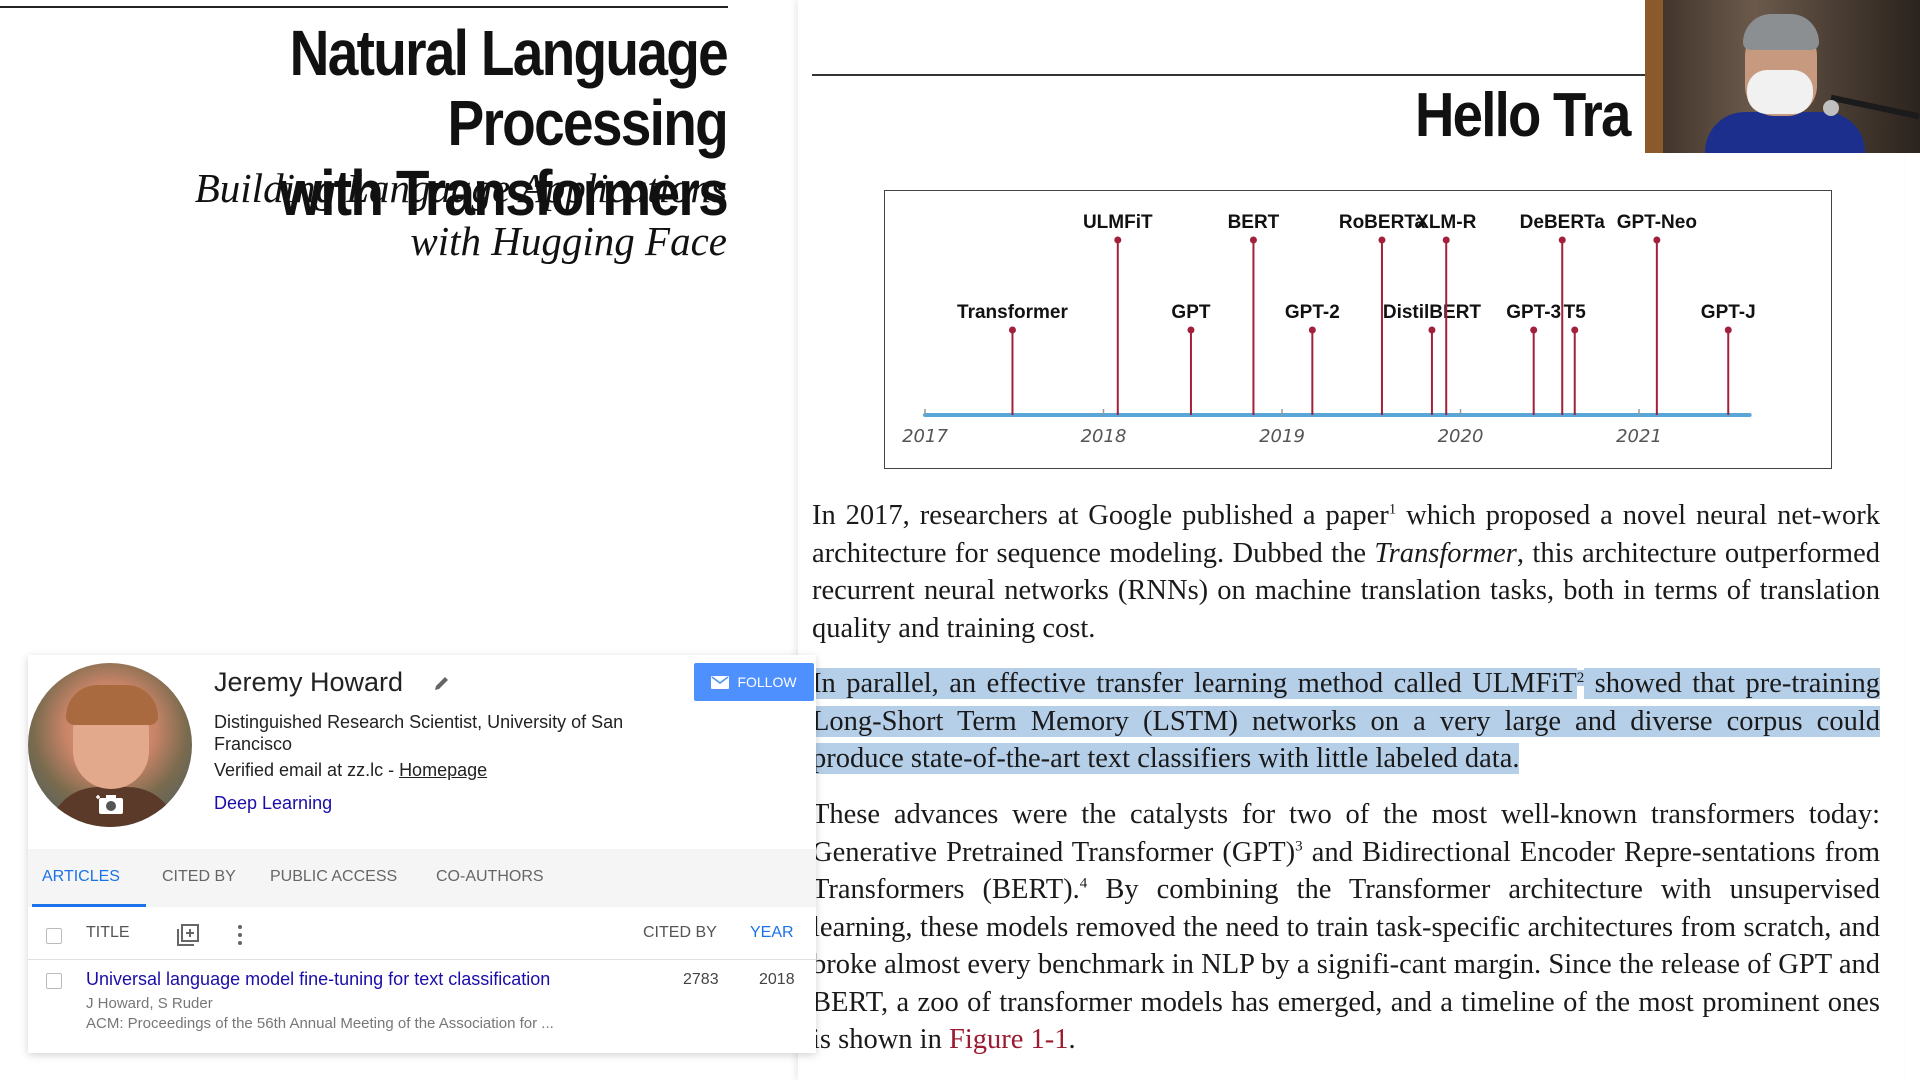 Image resolution: width=1920 pixels, height=1080 pixels. What do you see at coordinates (443, 770) in the screenshot?
I see `homepage-link: Homepage` at bounding box center [443, 770].